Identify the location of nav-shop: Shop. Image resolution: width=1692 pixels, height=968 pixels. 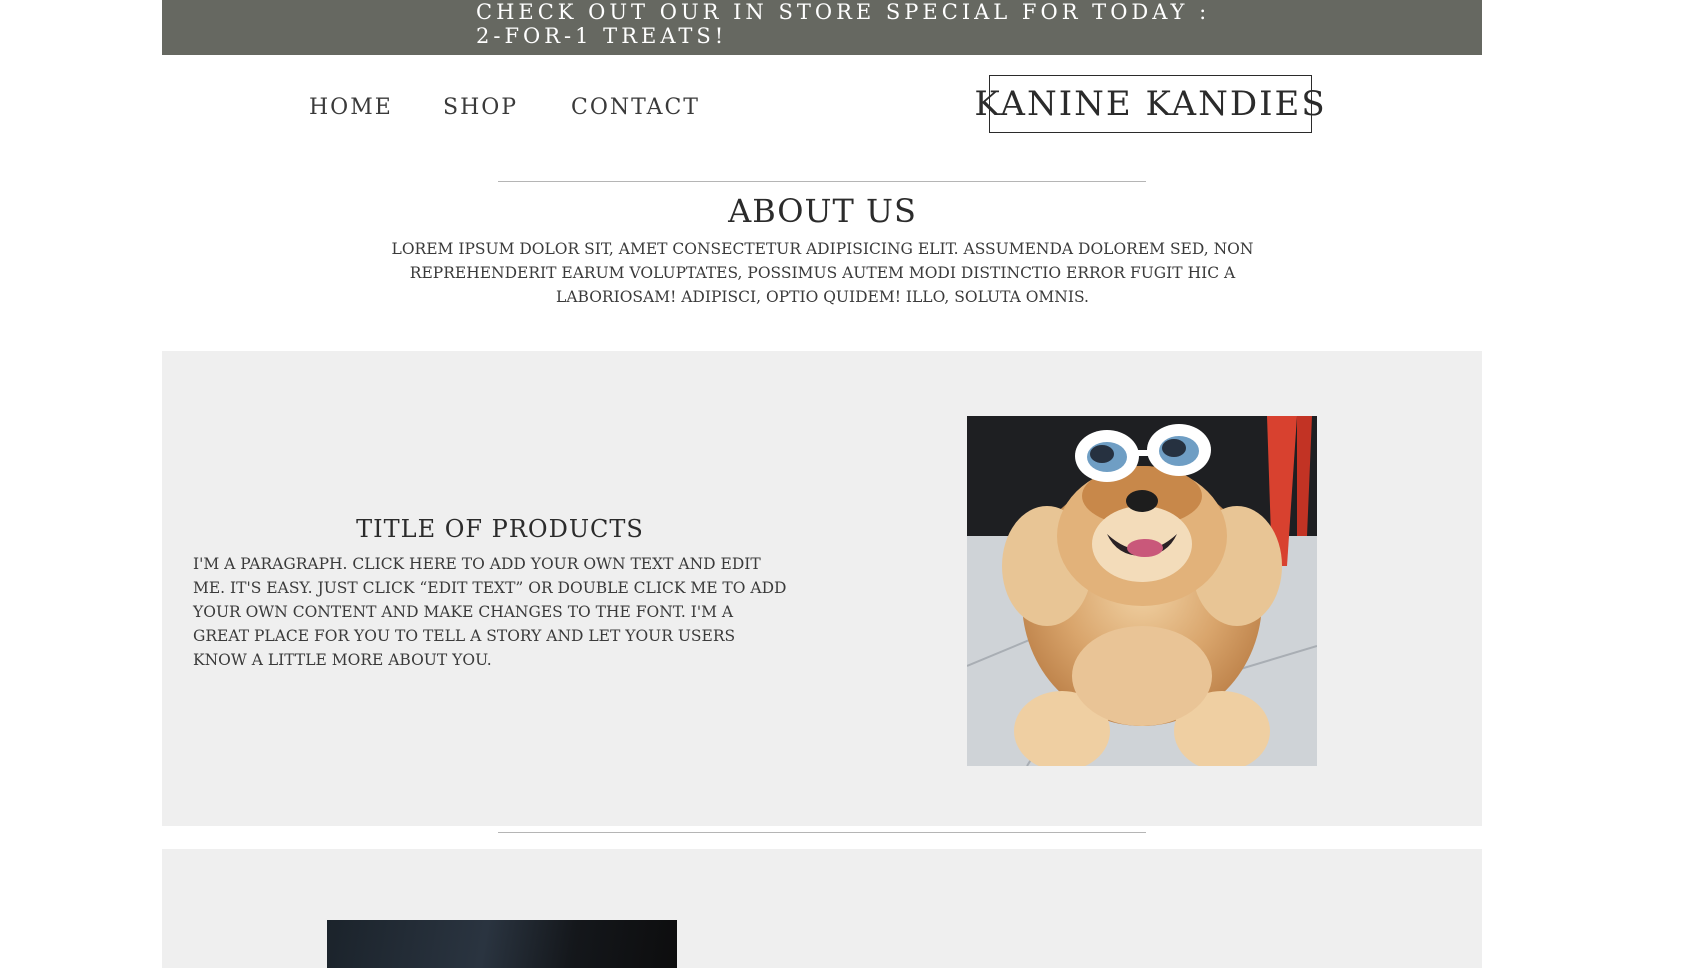
(480, 107).